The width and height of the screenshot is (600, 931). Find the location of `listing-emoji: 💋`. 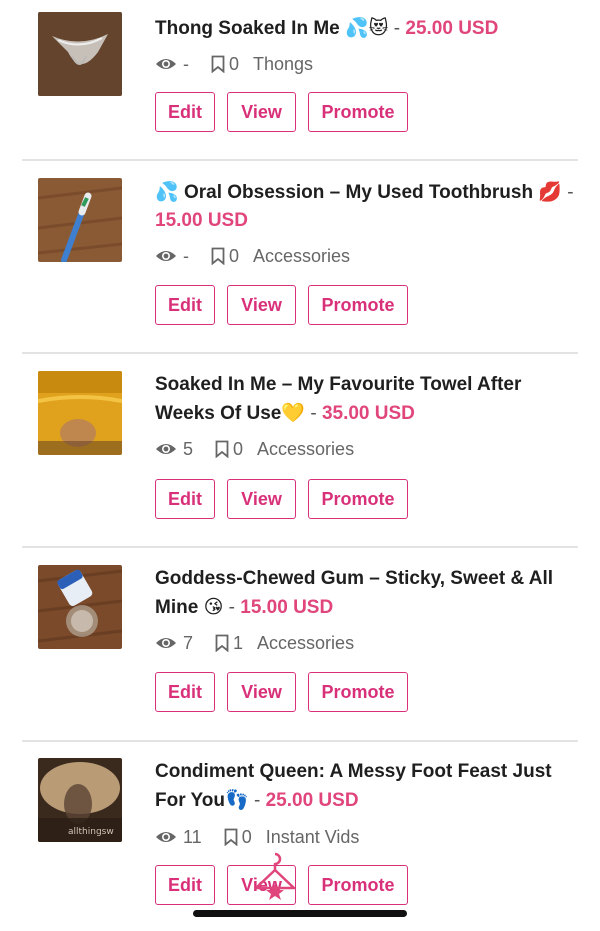

listing-emoji: 💋 is located at coordinates (550, 192).